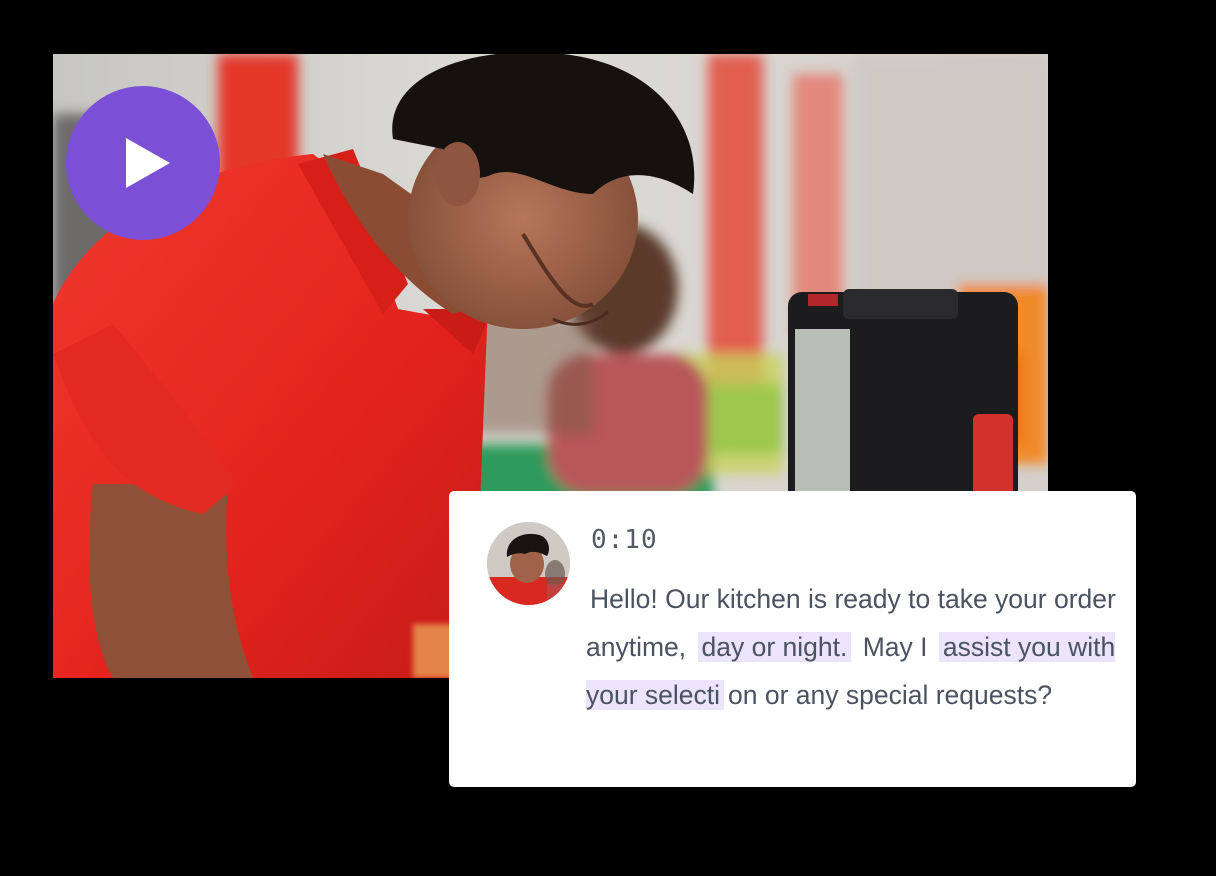 Image resolution: width=1216 pixels, height=876 pixels. I want to click on transcript-segment: on or any special requests?, so click(890, 695).